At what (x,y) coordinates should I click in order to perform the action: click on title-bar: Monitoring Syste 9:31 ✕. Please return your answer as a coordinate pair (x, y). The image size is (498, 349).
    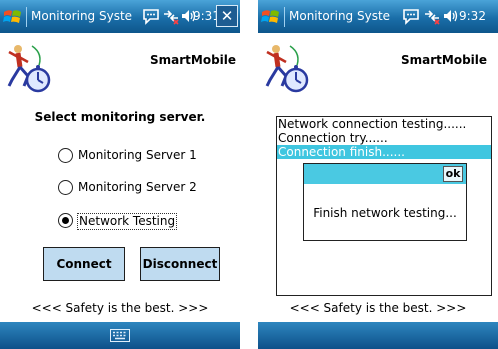
    Looking at the image, I should click on (120, 16).